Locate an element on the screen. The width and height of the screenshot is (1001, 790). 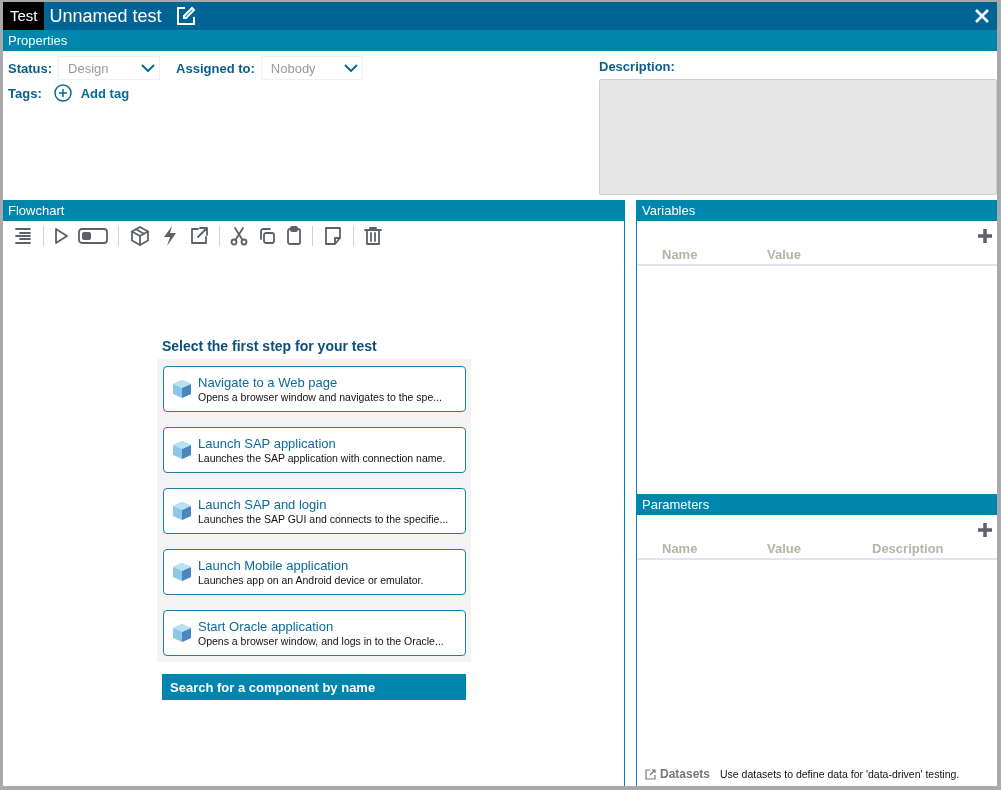
step-title: Navigate to a Web page is located at coordinates (268, 382).